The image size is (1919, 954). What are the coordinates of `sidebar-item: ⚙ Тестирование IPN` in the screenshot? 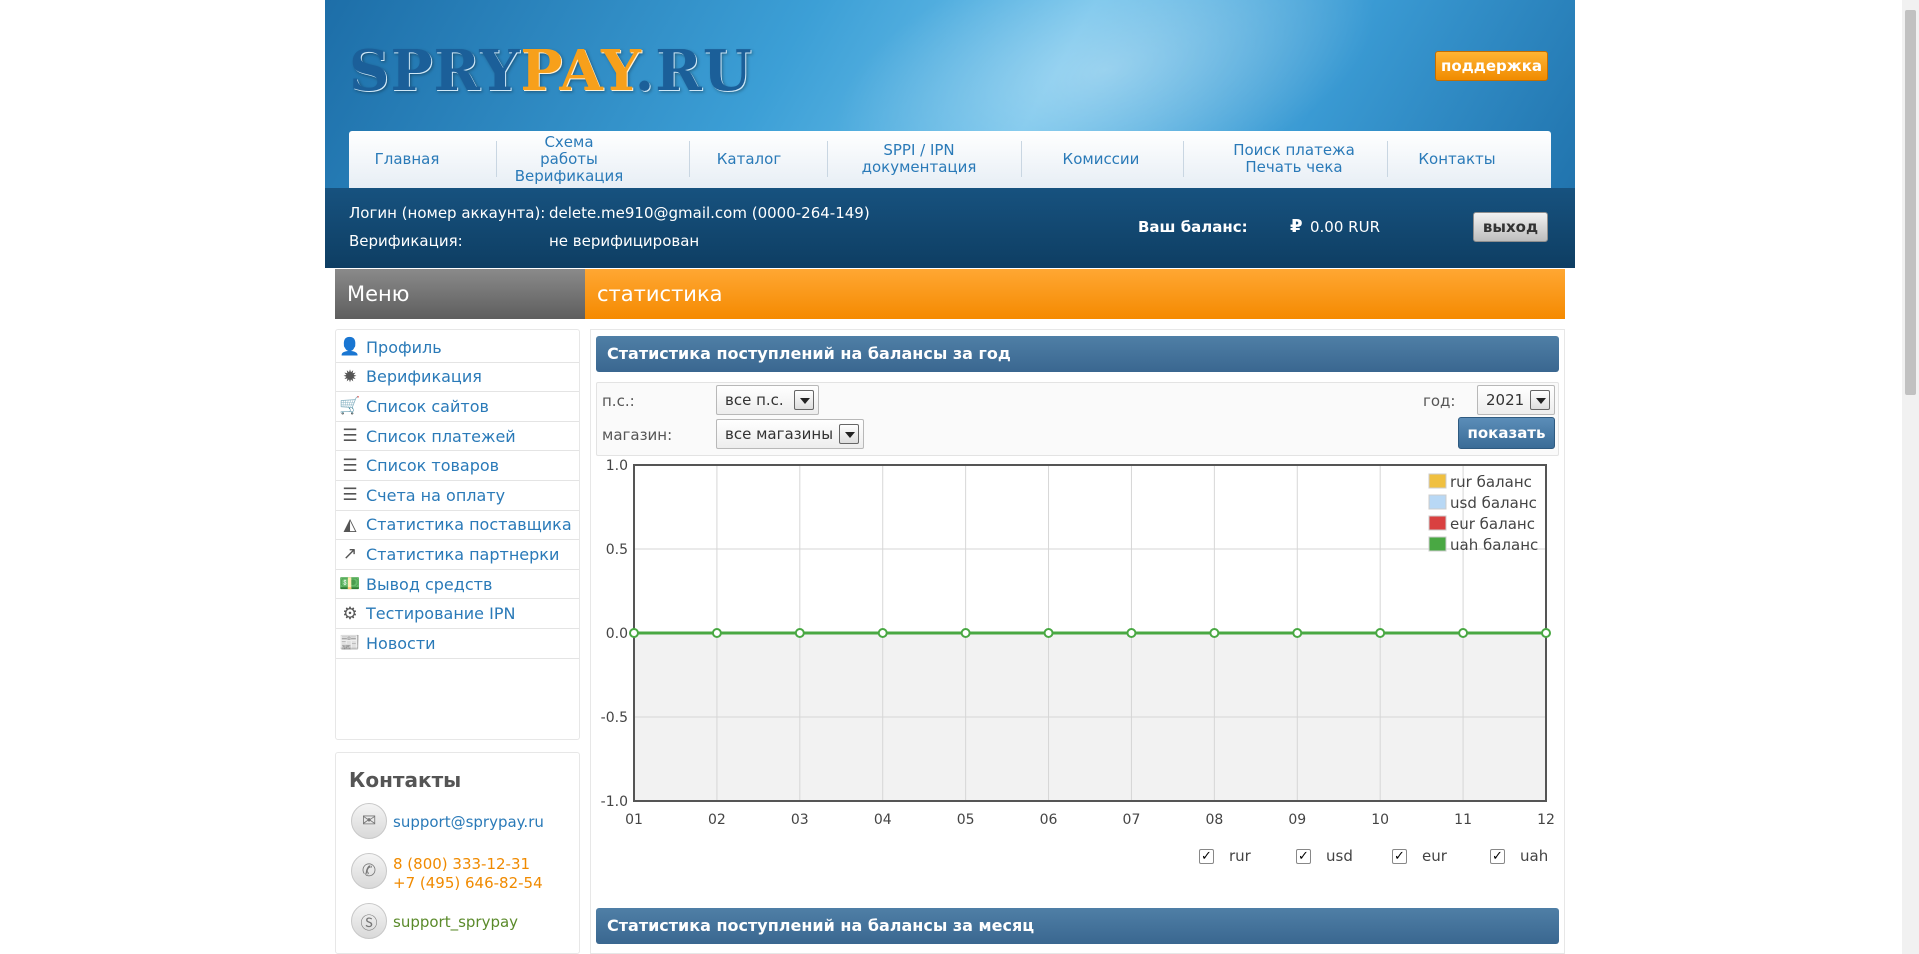 It's located at (457, 614).